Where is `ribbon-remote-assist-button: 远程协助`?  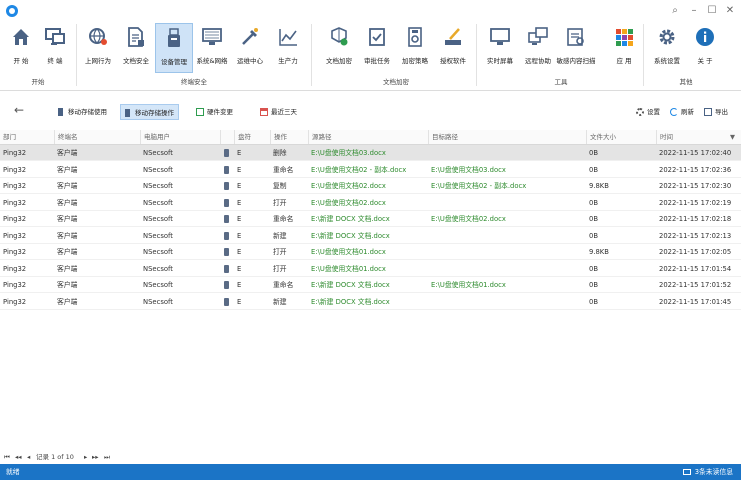
ribbon-remote-assist-button: 远程协助 is located at coordinates (538, 48).